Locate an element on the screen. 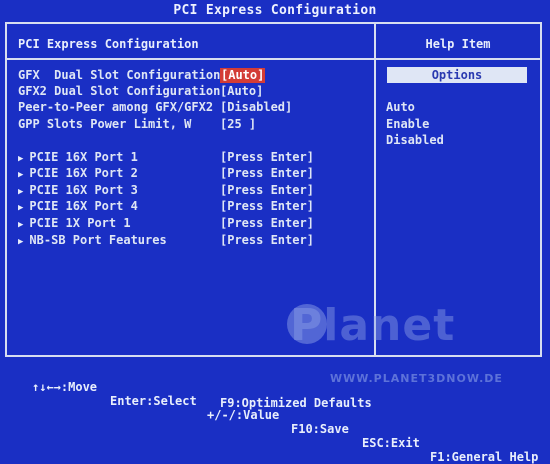 This screenshot has height=464, width=550. setting-gfx2-dual-slot: GFX2 Dual Slot Configuration [Auto] is located at coordinates (140, 91).